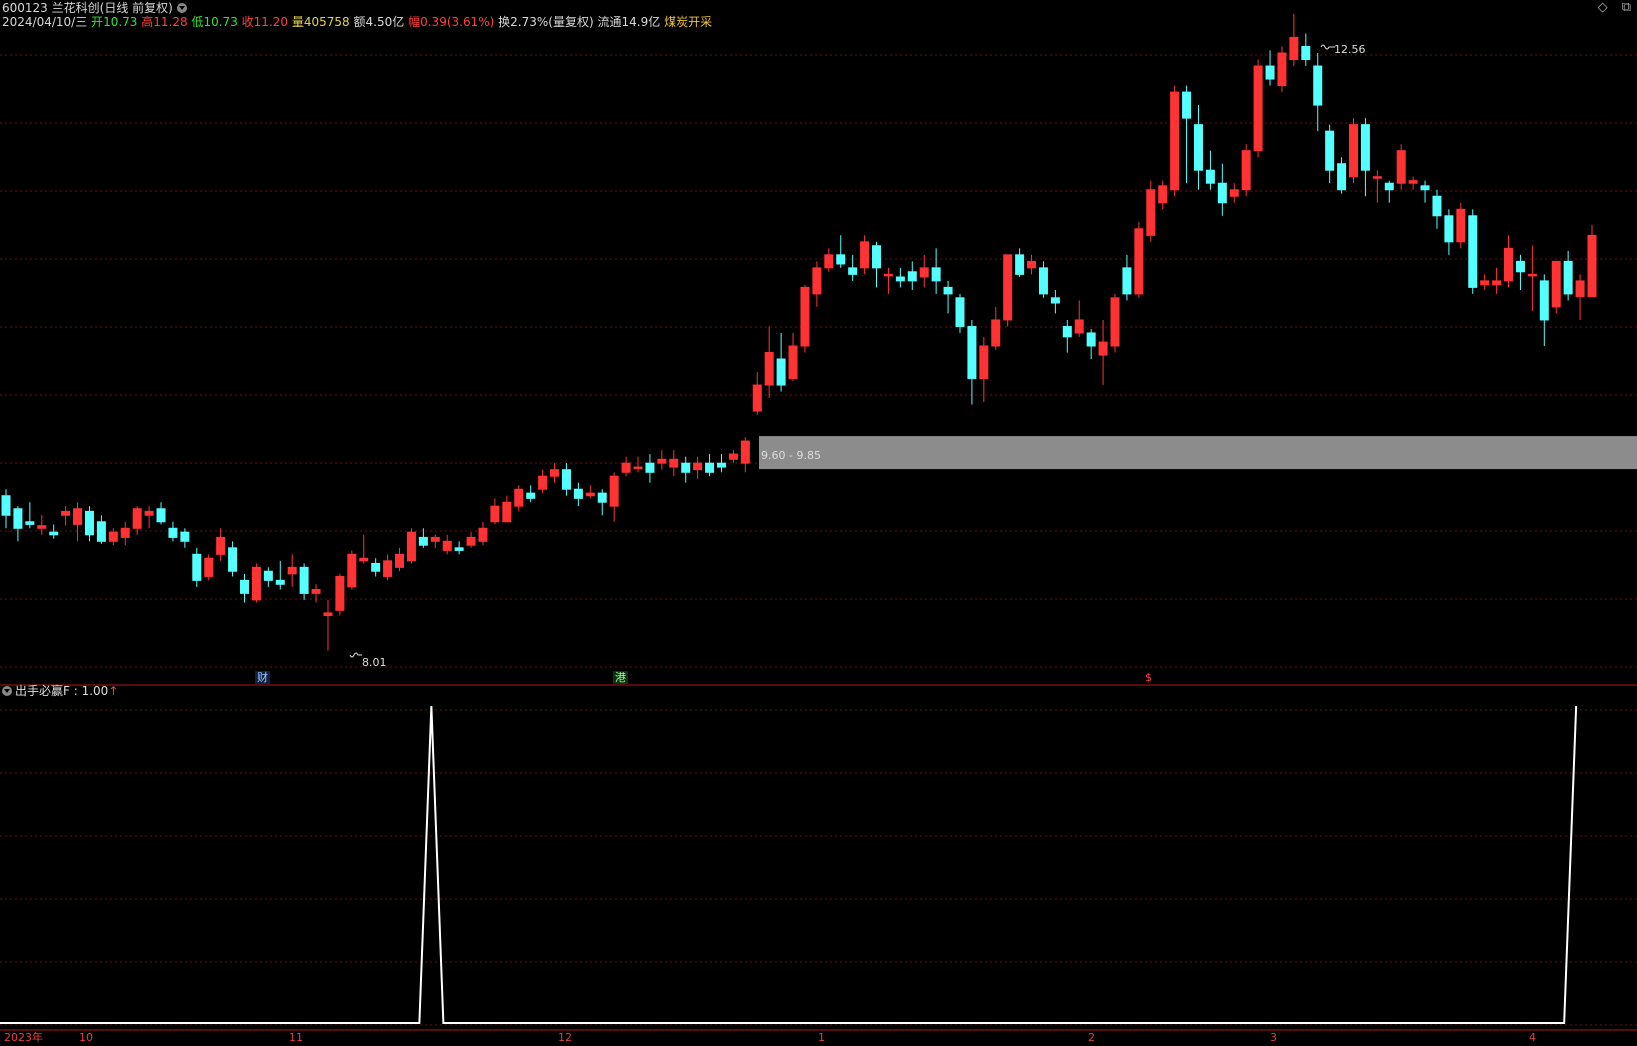 The height and width of the screenshot is (1046, 1637). What do you see at coordinates (7, 690) in the screenshot?
I see `indicator-menu-icon` at bounding box center [7, 690].